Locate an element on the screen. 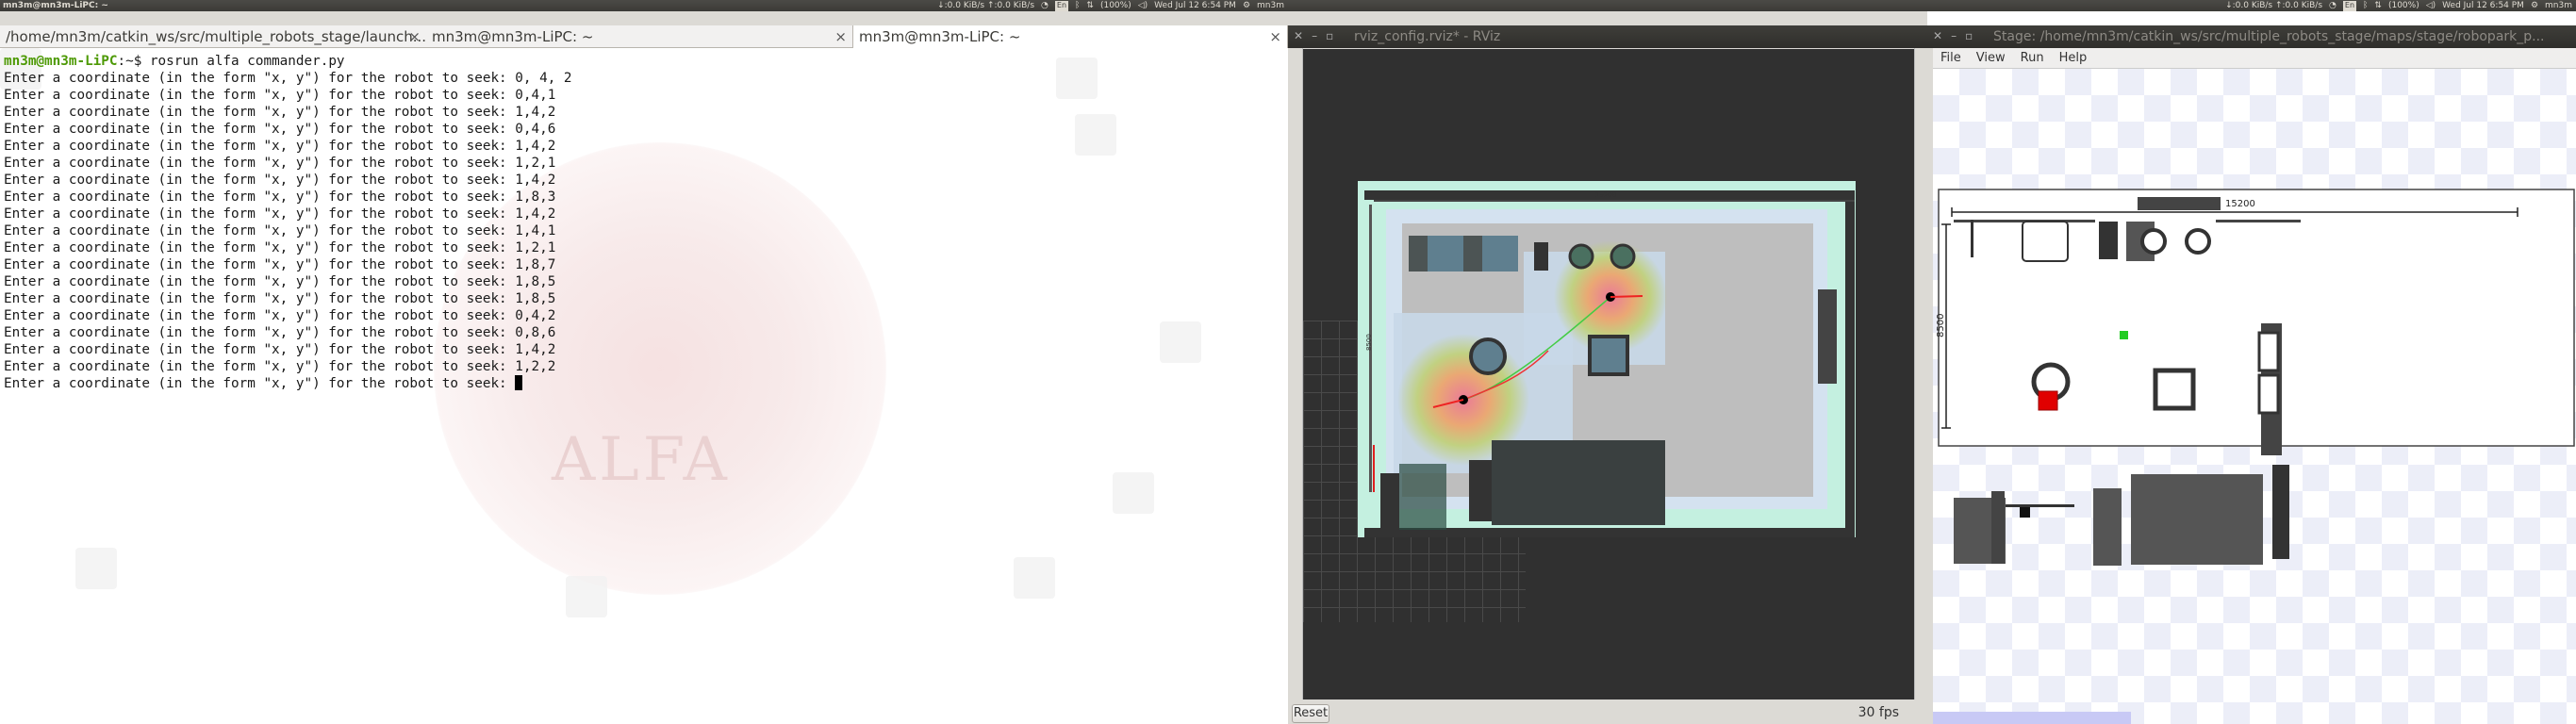 The width and height of the screenshot is (2576, 724). wall-top is located at coordinates (2258, 221).